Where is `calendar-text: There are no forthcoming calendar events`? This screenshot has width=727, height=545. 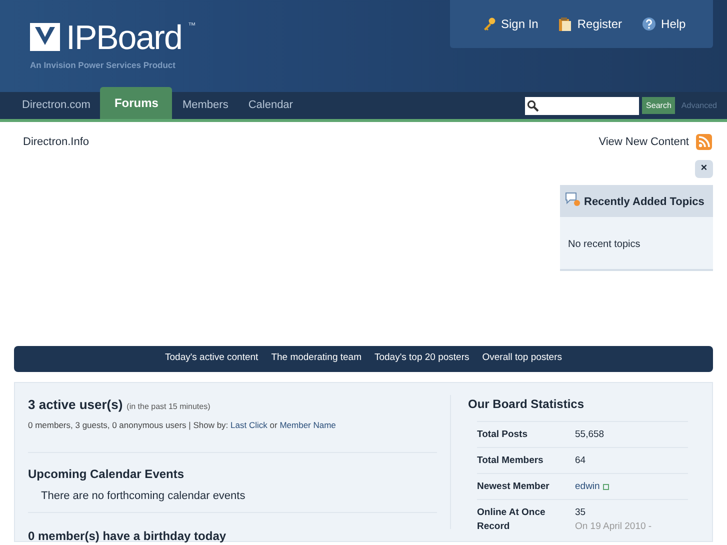 calendar-text: There are no forthcoming calendar events is located at coordinates (143, 496).